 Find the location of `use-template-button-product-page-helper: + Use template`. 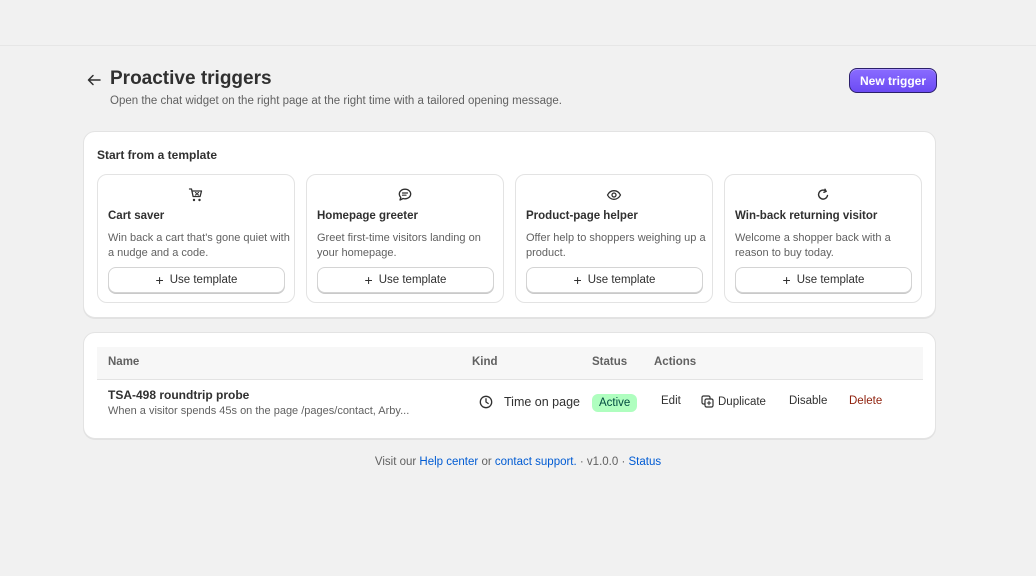

use-template-button-product-page-helper: + Use template is located at coordinates (614, 280).